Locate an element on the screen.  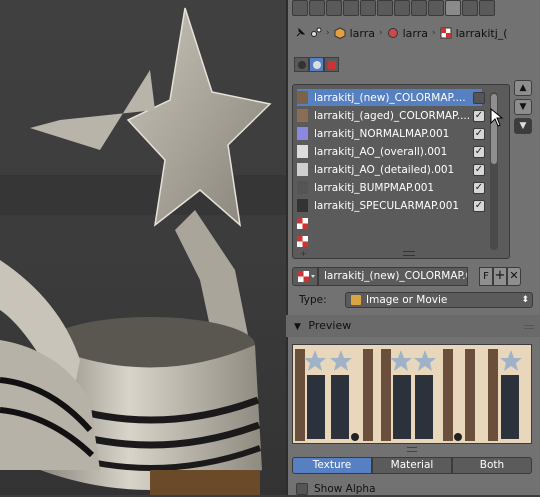
scrollbar-thumb is located at coordinates (494, 129).